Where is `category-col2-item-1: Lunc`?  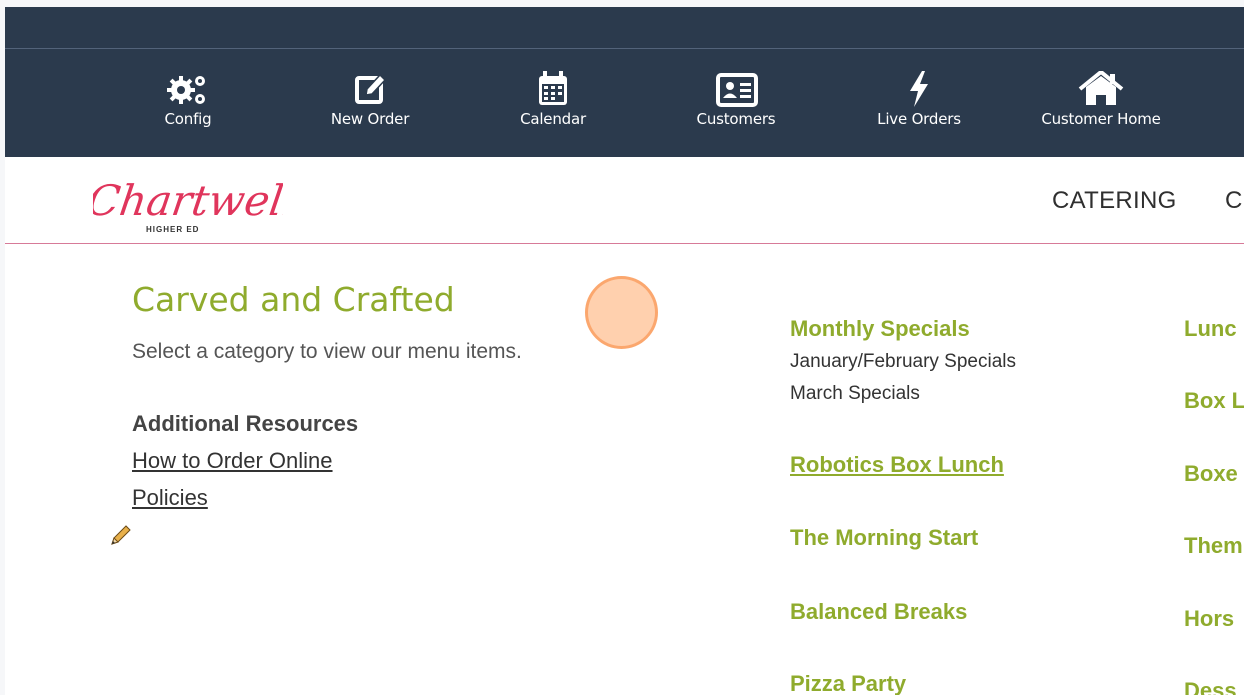 category-col2-item-1: Lunc is located at coordinates (1210, 329).